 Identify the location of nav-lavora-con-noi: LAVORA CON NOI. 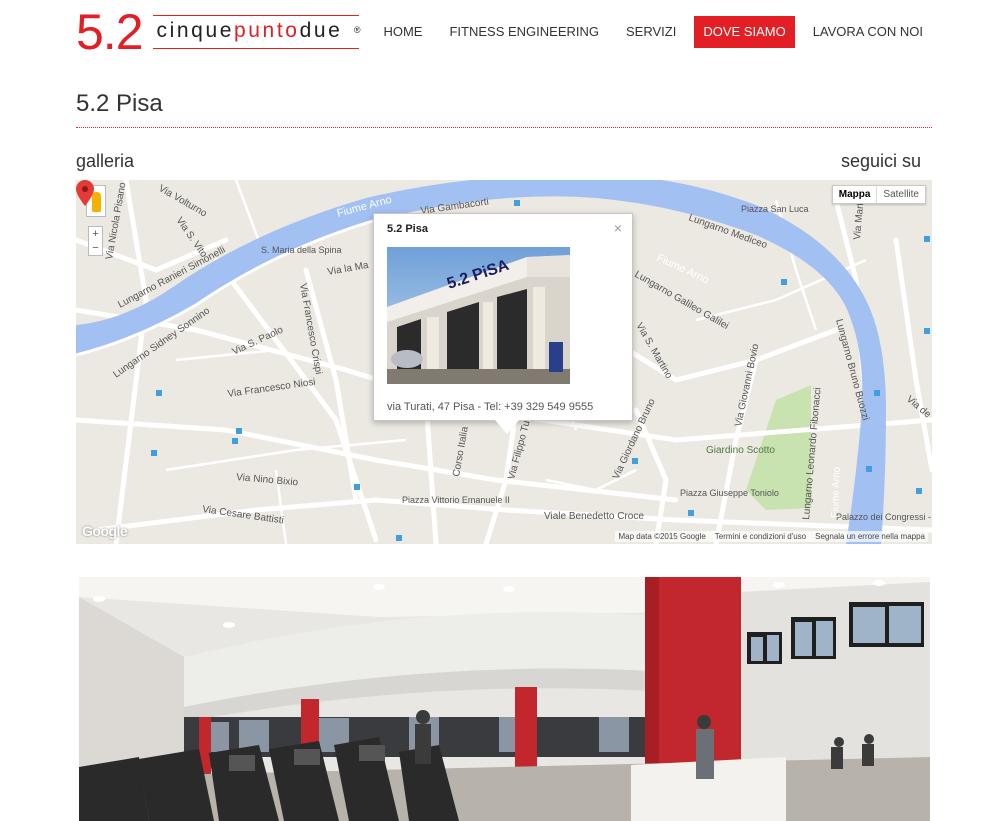
(868, 32).